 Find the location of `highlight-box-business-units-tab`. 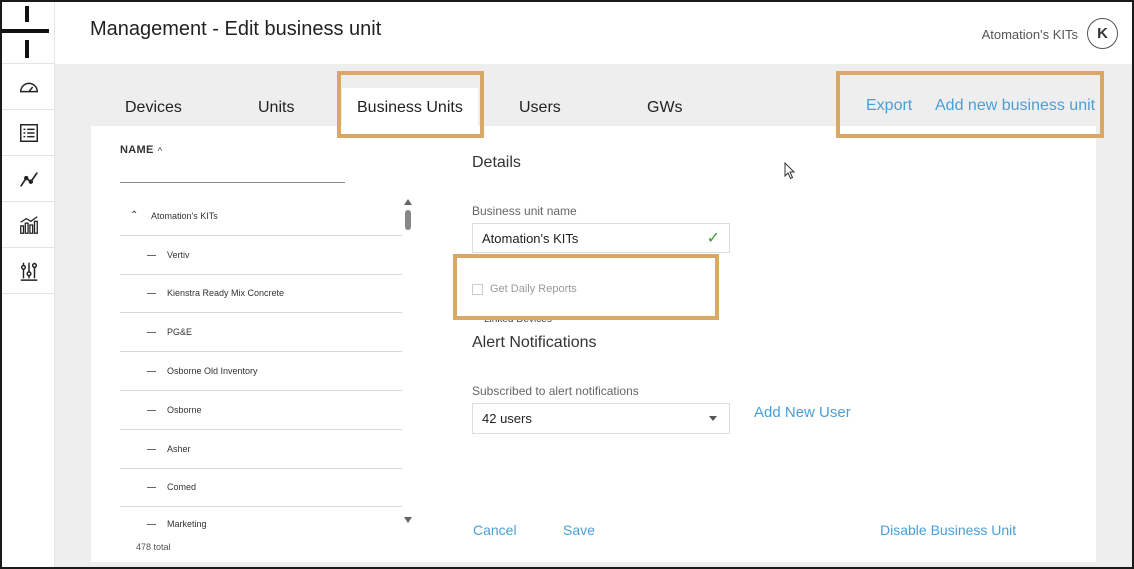

highlight-box-business-units-tab is located at coordinates (410, 104).